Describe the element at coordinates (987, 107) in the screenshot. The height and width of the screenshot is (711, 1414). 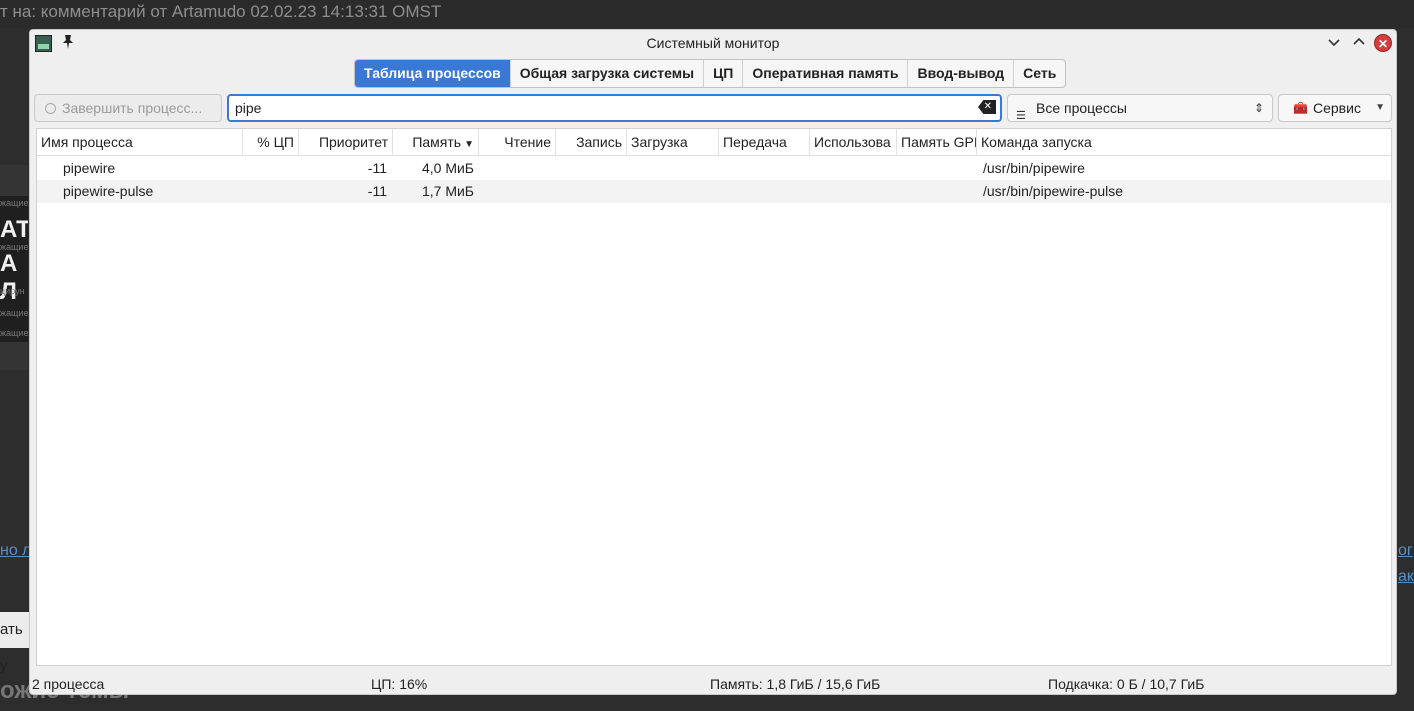
I see `clear-search-icon: ✕` at that location.